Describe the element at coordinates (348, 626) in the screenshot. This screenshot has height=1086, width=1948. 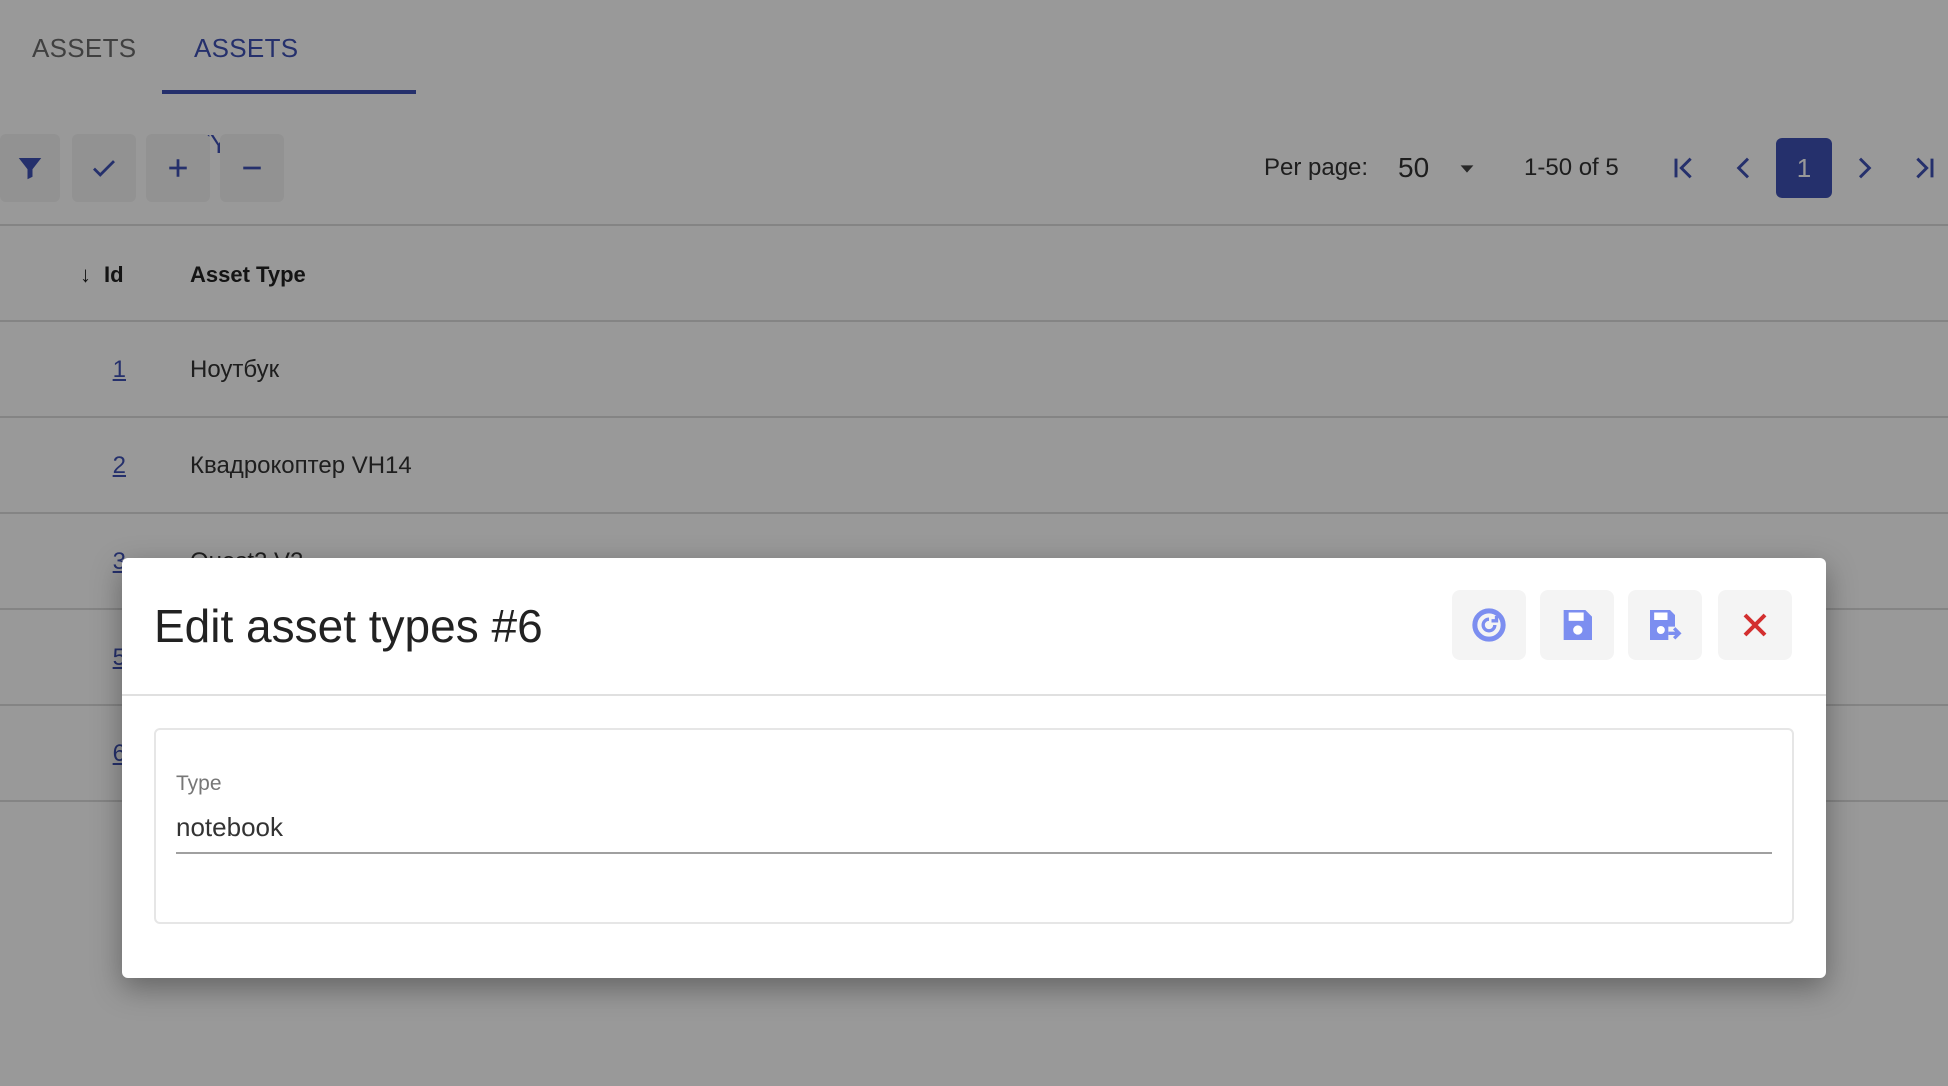
I see `dialog-title: Edit asset types #6` at that location.